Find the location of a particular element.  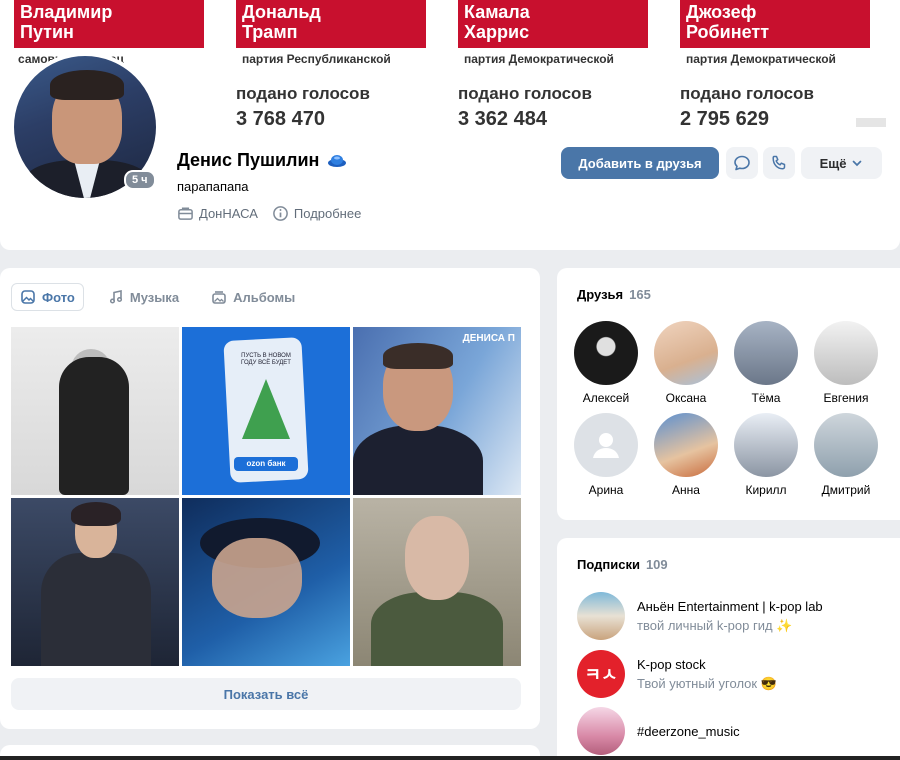

subscription-item: #deerzone_music is located at coordinates (658, 731).